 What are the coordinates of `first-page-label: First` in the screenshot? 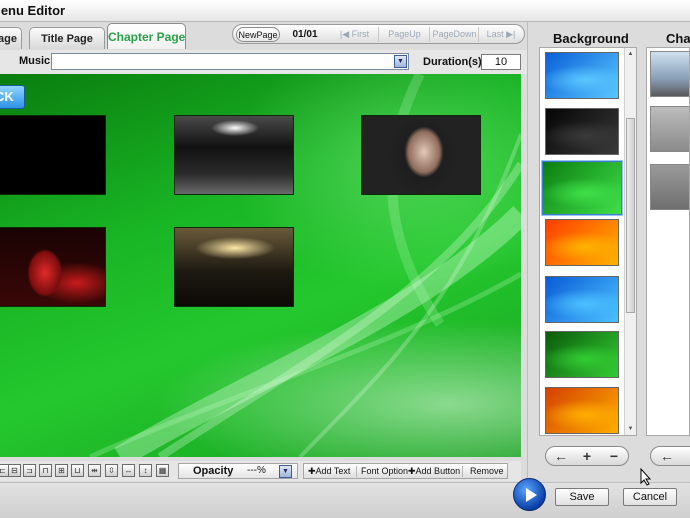 It's located at (360, 34).